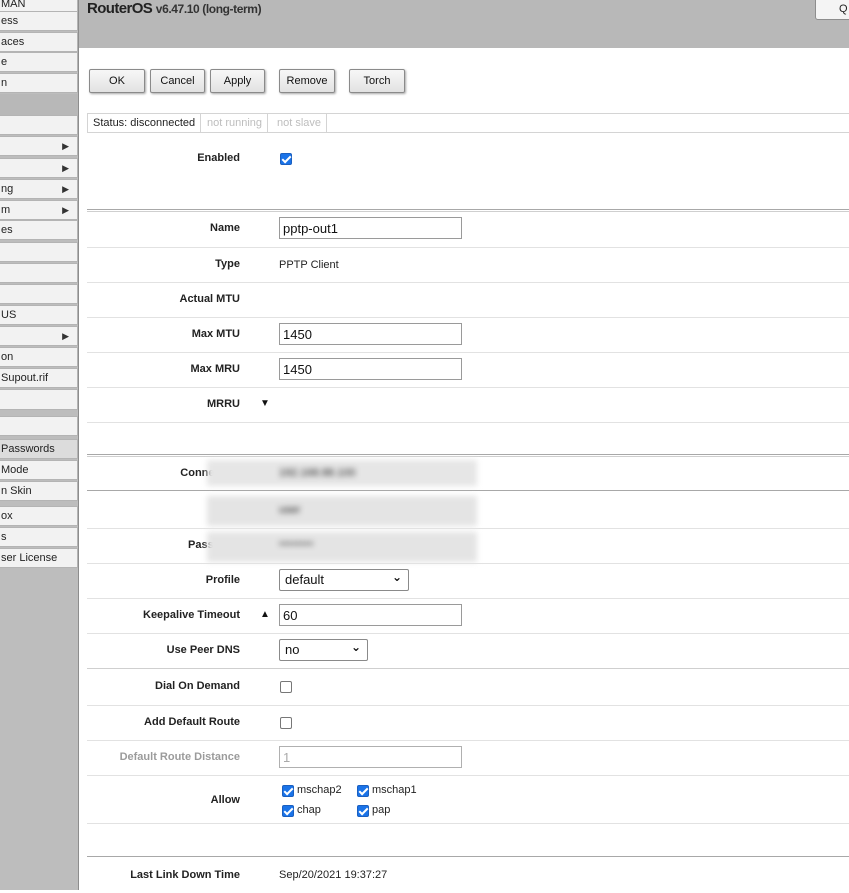 The height and width of the screenshot is (893, 849). I want to click on profile-select: default ⌄, so click(344, 580).